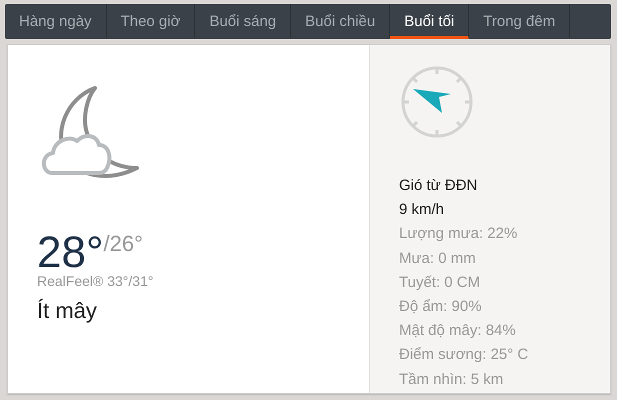  Describe the element at coordinates (123, 244) in the screenshot. I see `low-temperature: /26°` at that location.